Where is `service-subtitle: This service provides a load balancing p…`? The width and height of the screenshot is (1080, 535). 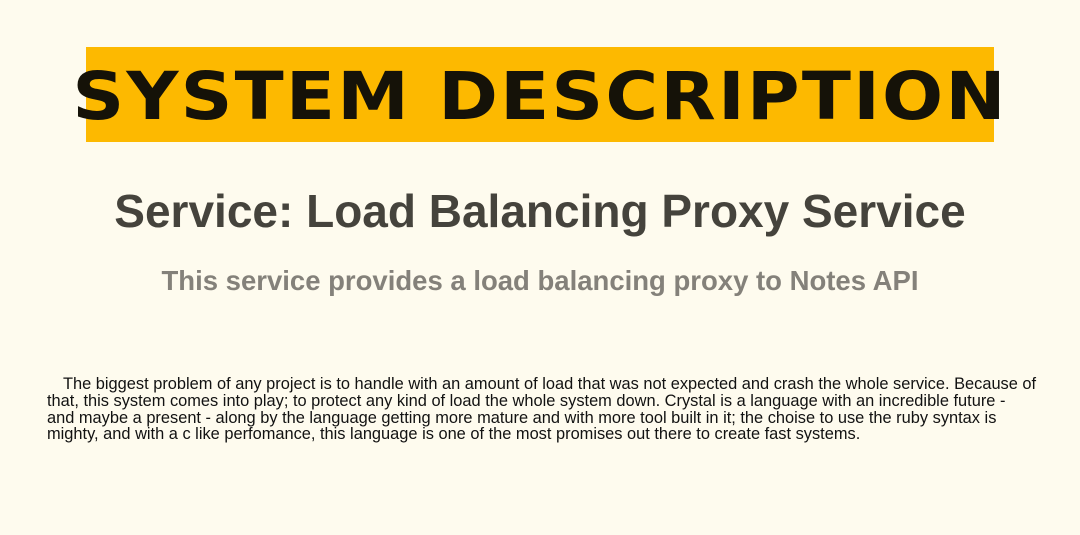 service-subtitle: This service provides a load balancing p… is located at coordinates (540, 280).